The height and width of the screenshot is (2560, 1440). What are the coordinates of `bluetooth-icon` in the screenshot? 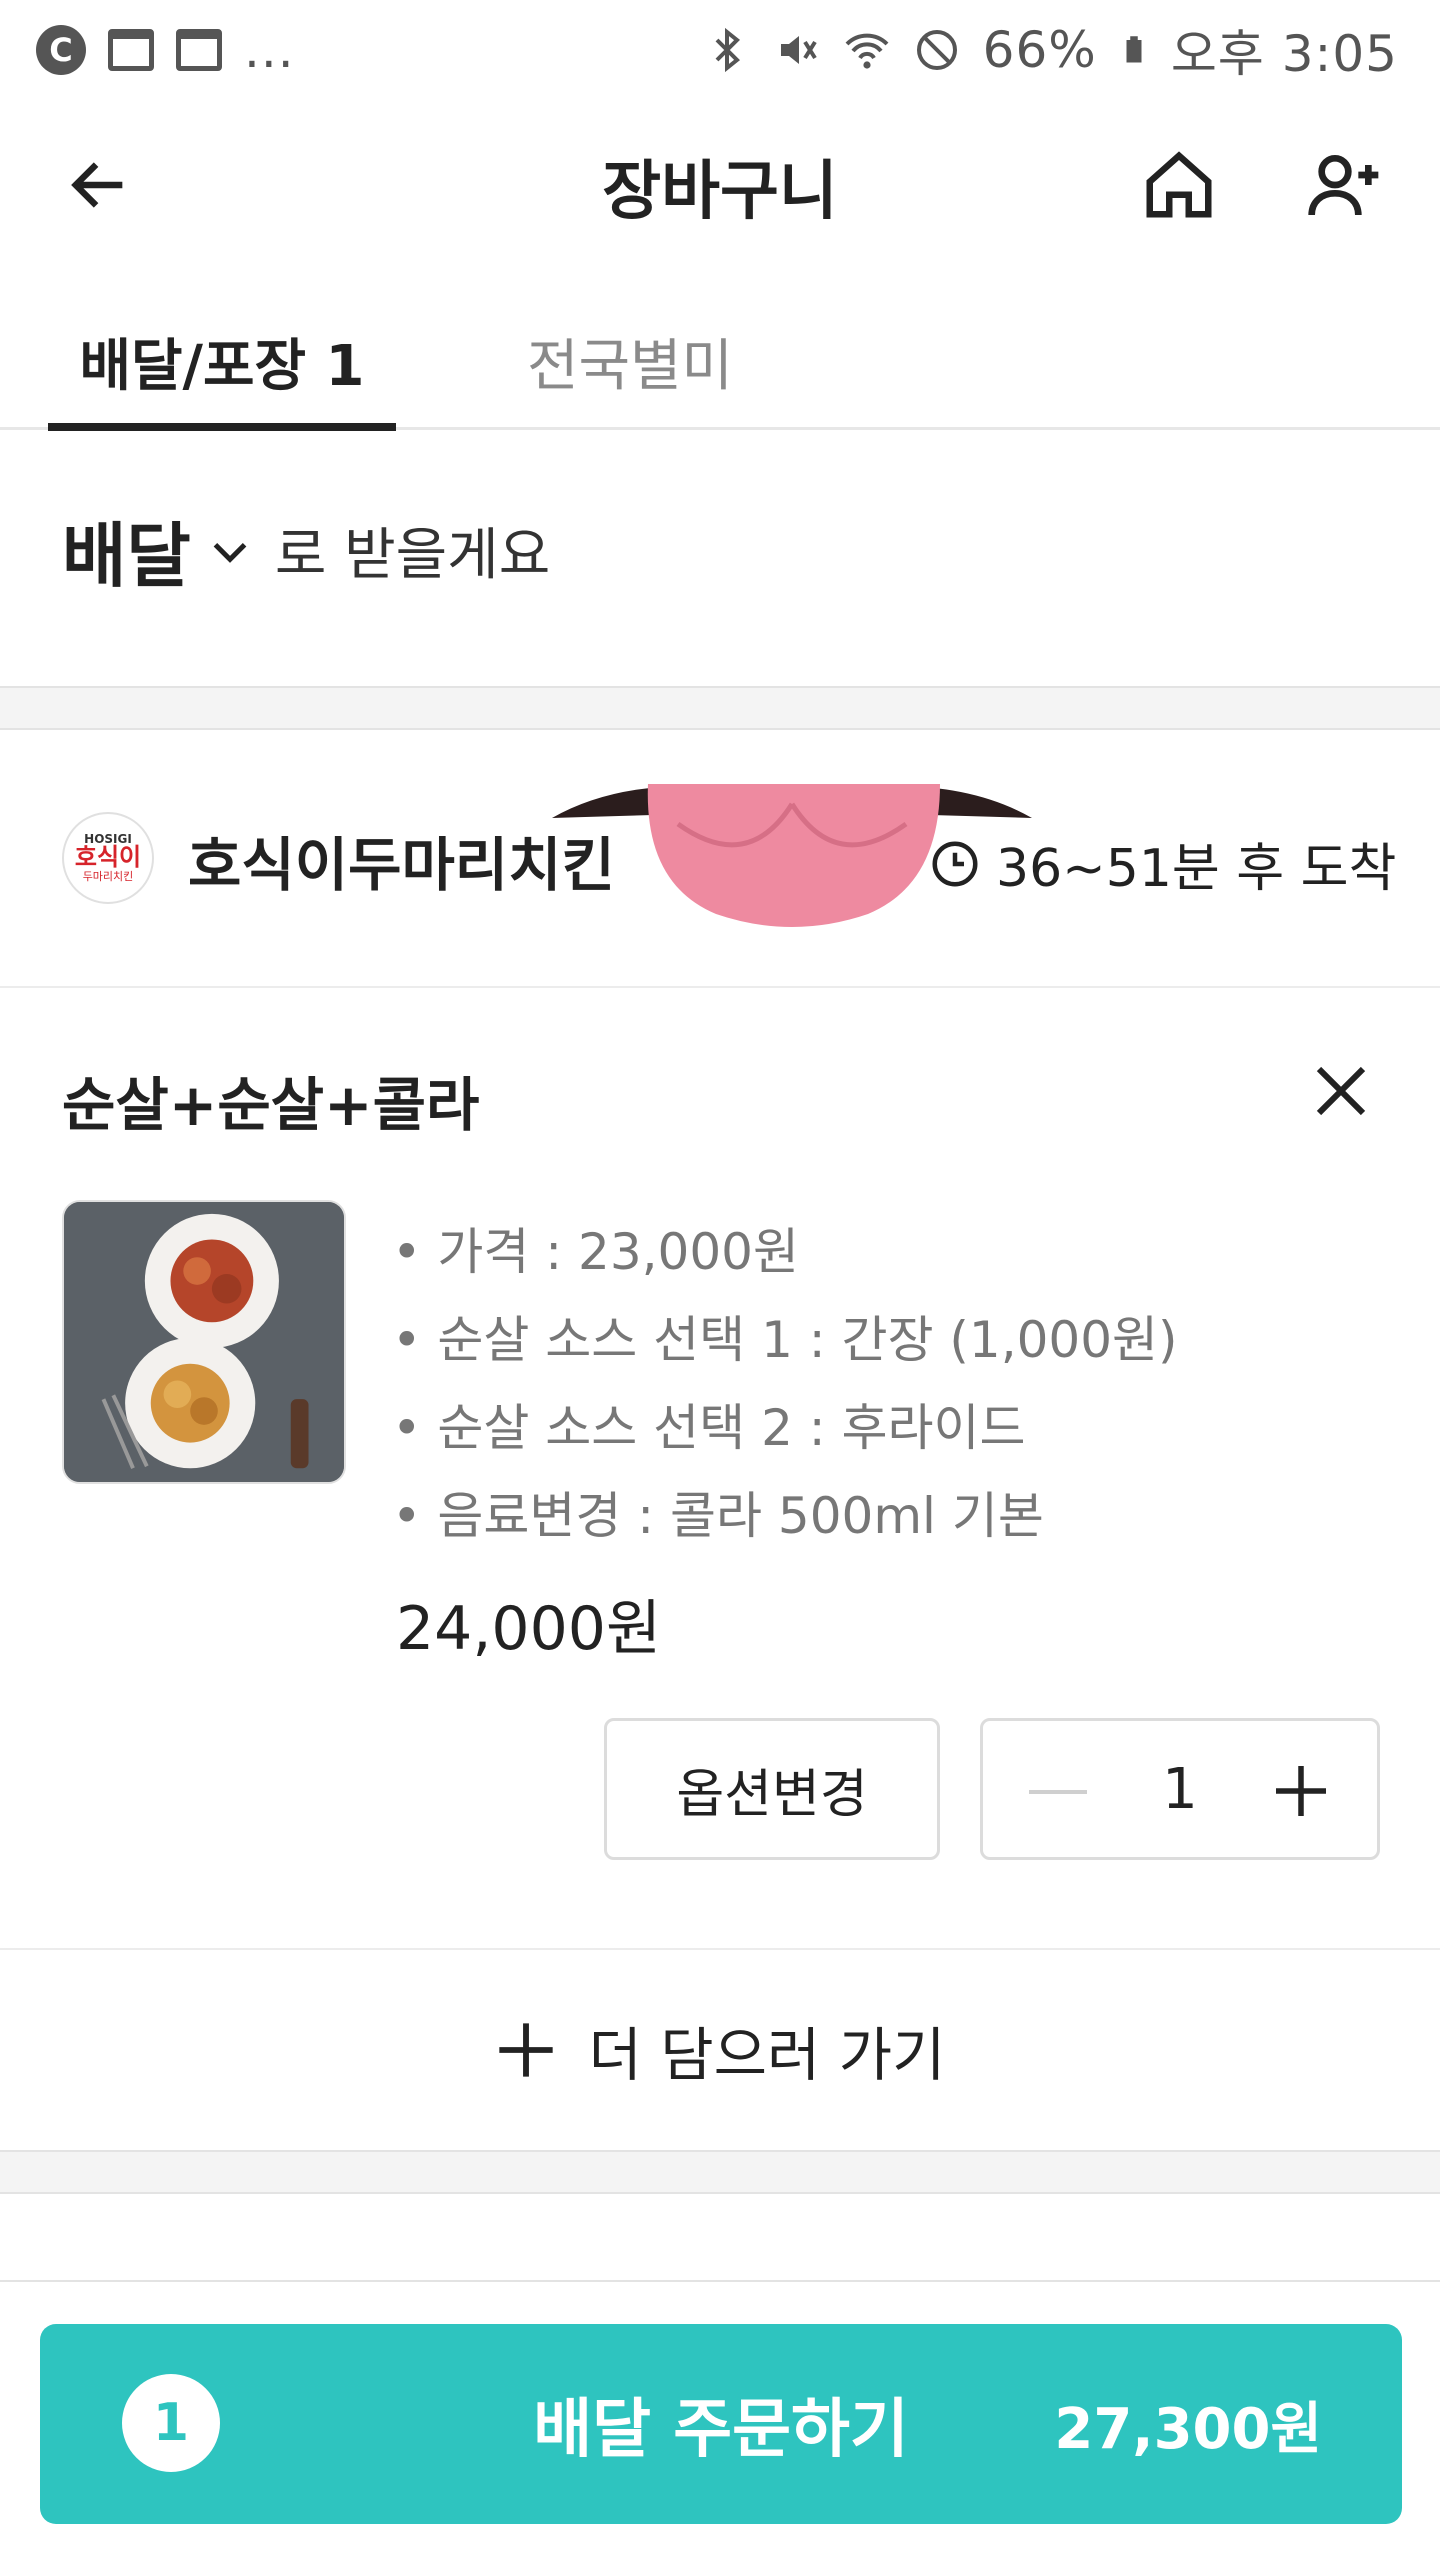 It's located at (727, 50).